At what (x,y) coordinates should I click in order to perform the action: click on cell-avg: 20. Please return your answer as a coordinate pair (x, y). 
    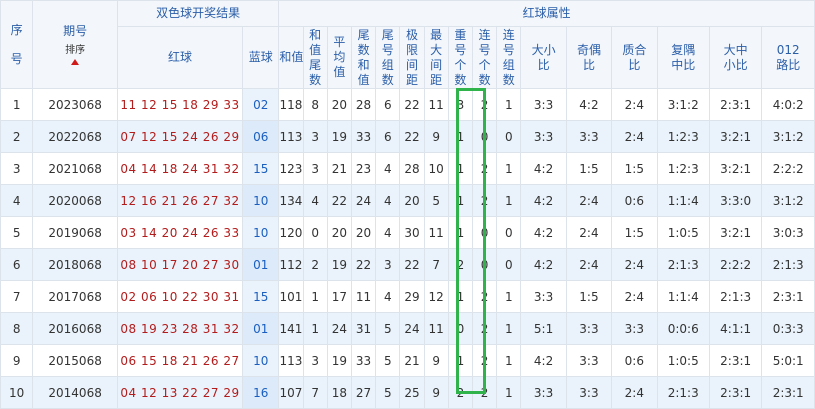
    Looking at the image, I should click on (339, 232).